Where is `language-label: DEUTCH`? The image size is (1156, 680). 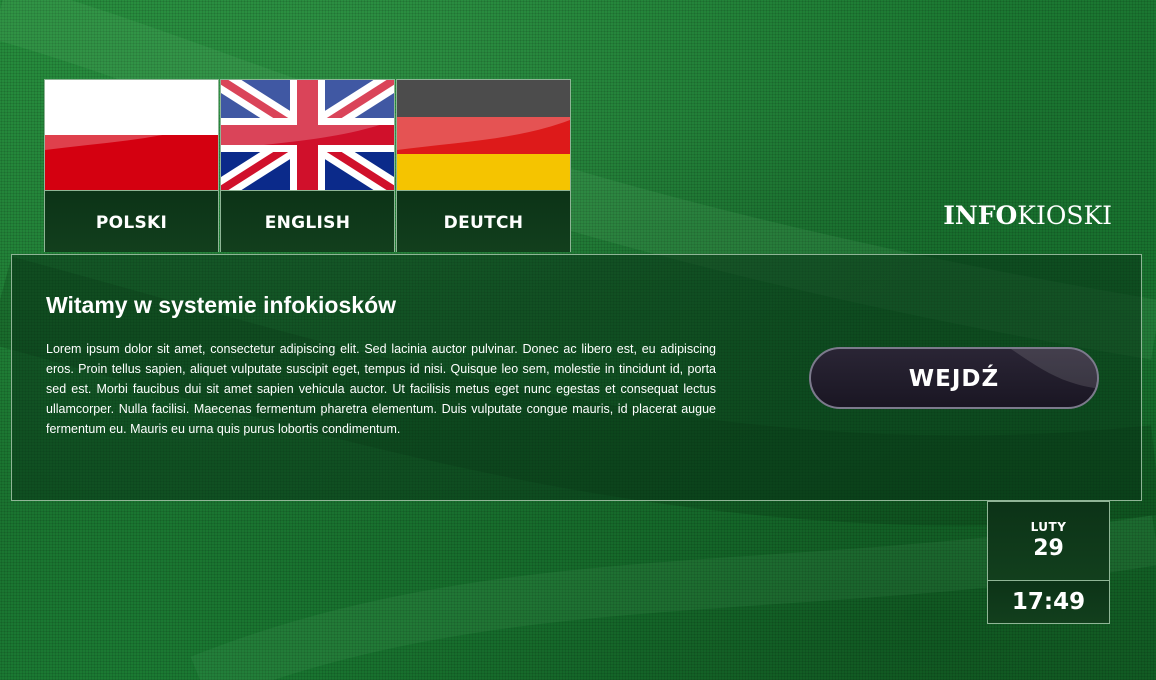 language-label: DEUTCH is located at coordinates (483, 221).